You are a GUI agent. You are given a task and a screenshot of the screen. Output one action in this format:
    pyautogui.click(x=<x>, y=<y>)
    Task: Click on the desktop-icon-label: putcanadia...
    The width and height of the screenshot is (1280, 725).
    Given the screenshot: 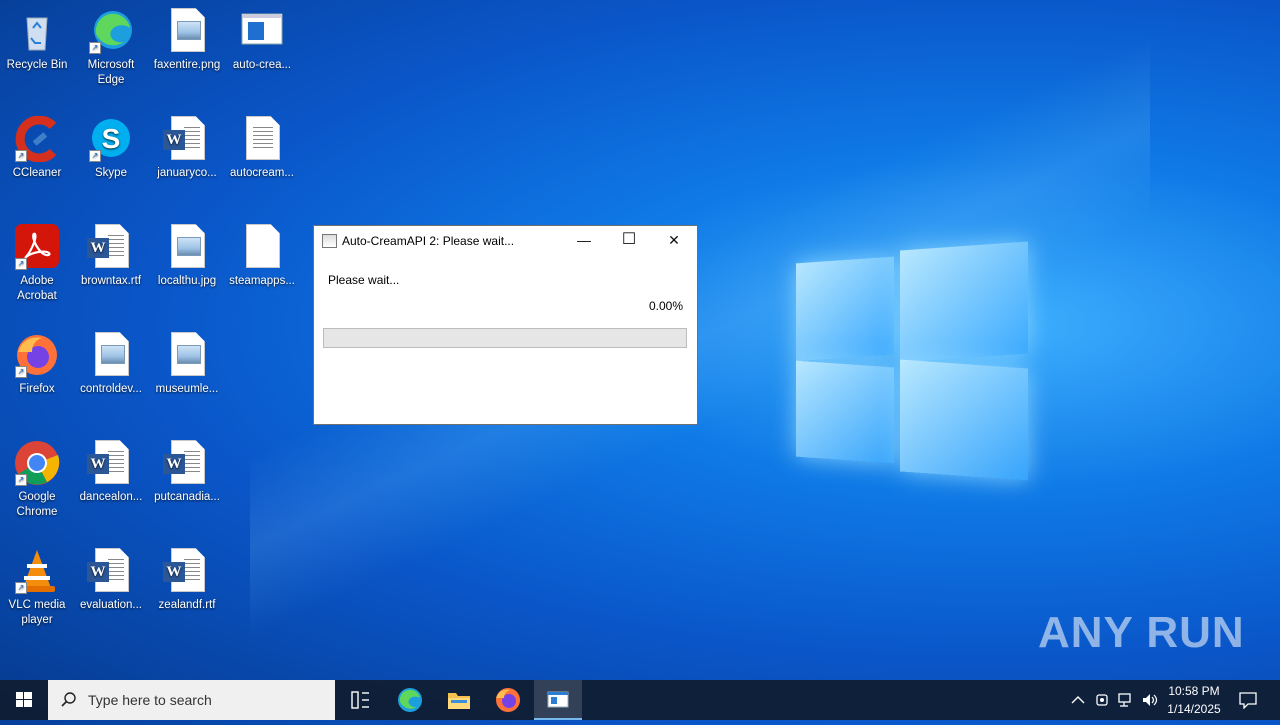 What is the action you would take?
    pyautogui.click(x=187, y=497)
    